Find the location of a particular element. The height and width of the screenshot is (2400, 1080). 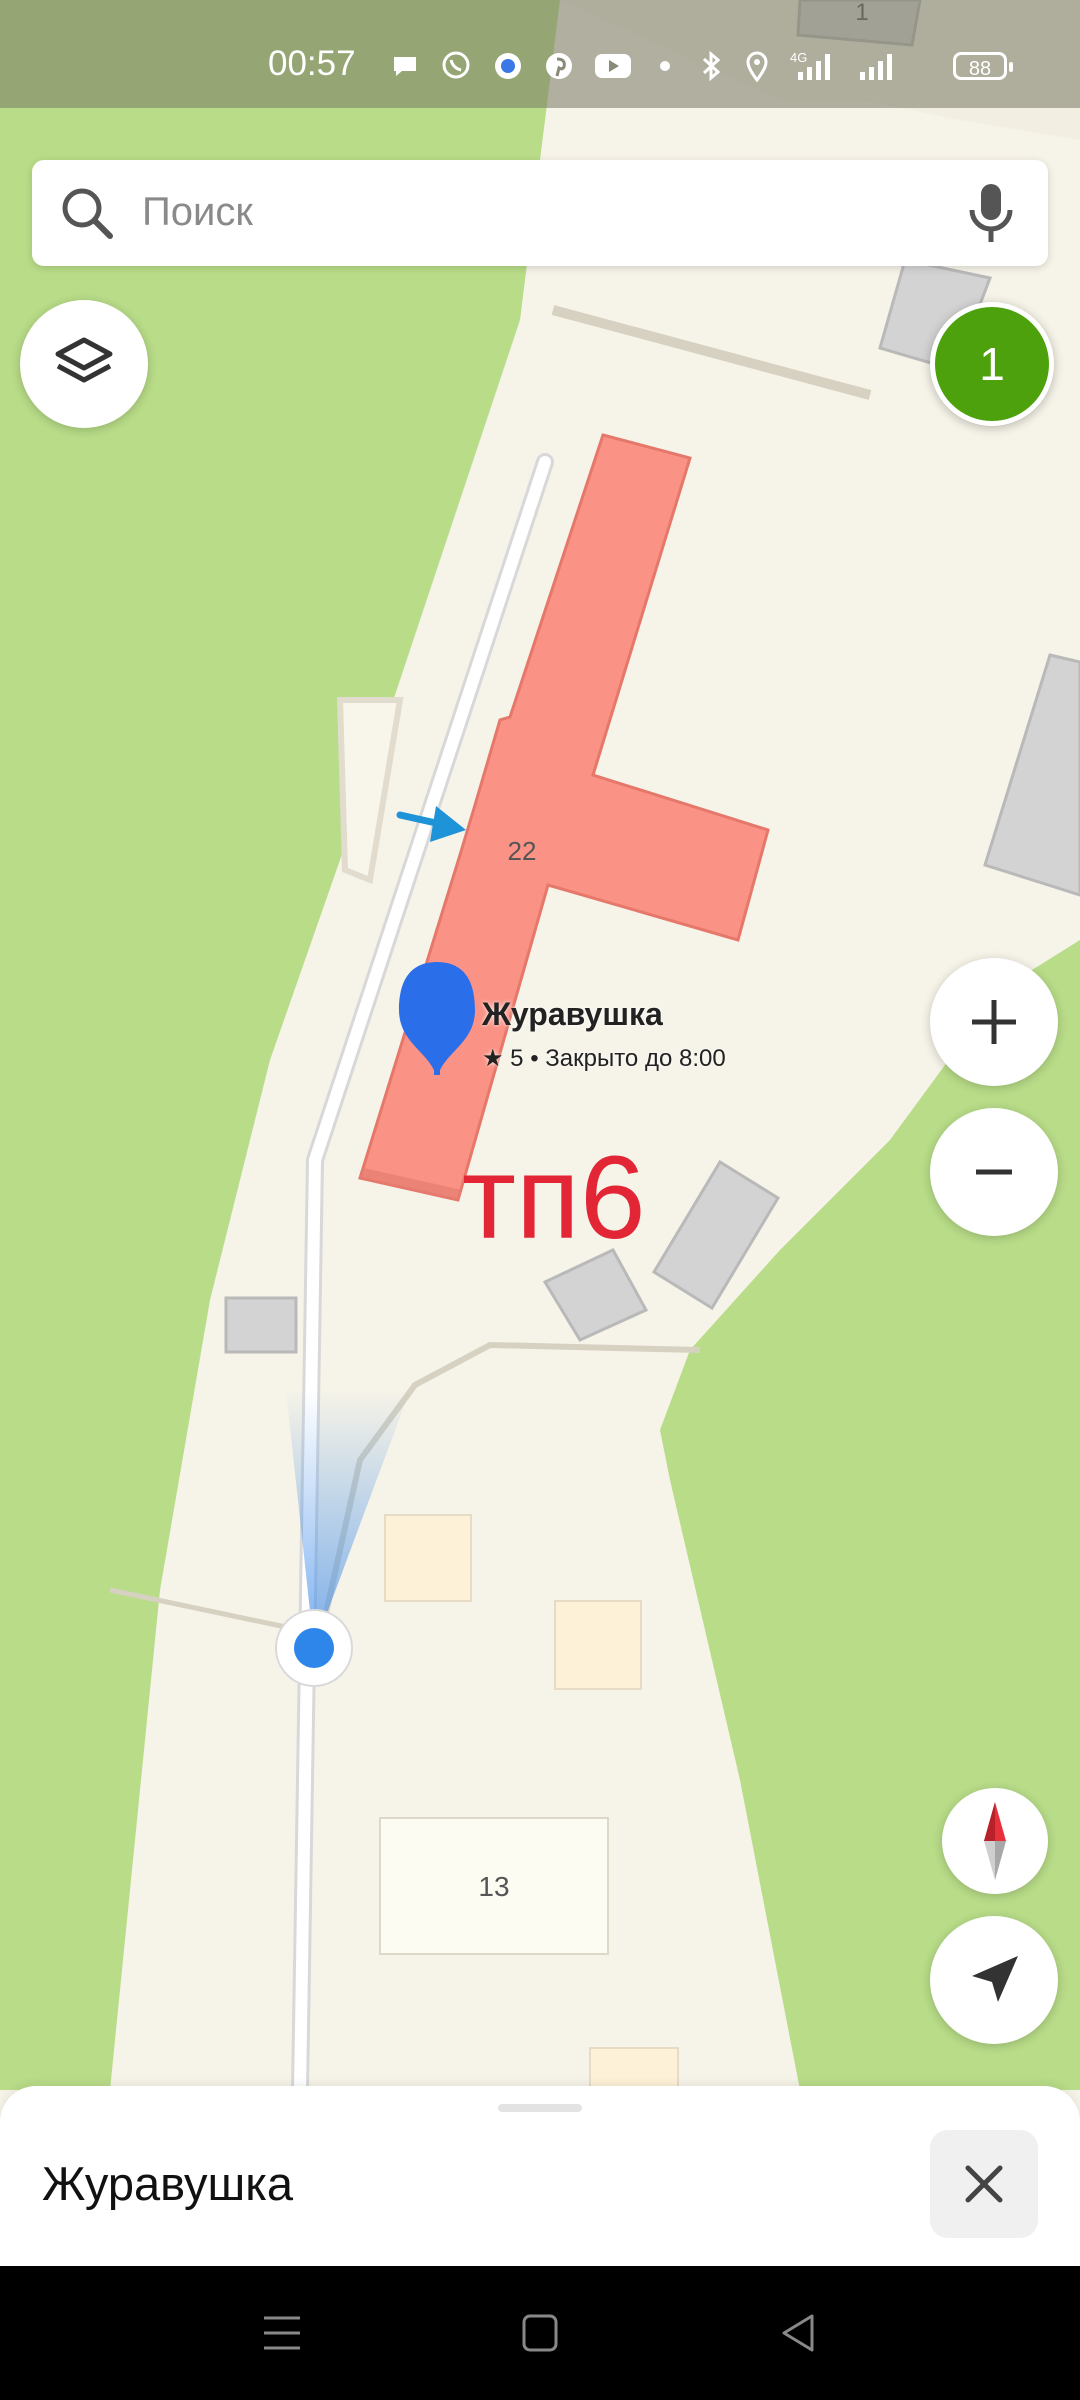

pinterest-icon is located at coordinates (559, 66).